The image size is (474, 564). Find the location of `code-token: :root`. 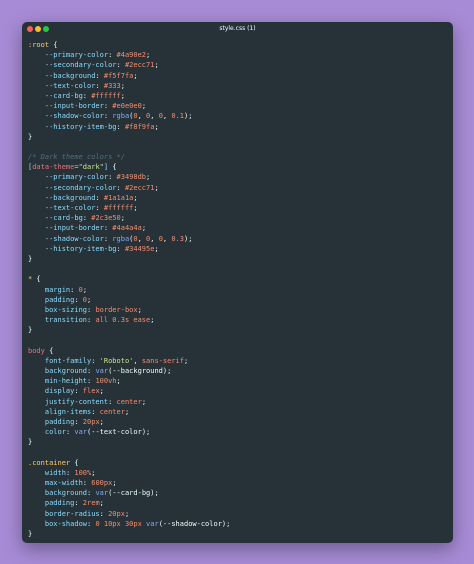

code-token: :root is located at coordinates (39, 45).